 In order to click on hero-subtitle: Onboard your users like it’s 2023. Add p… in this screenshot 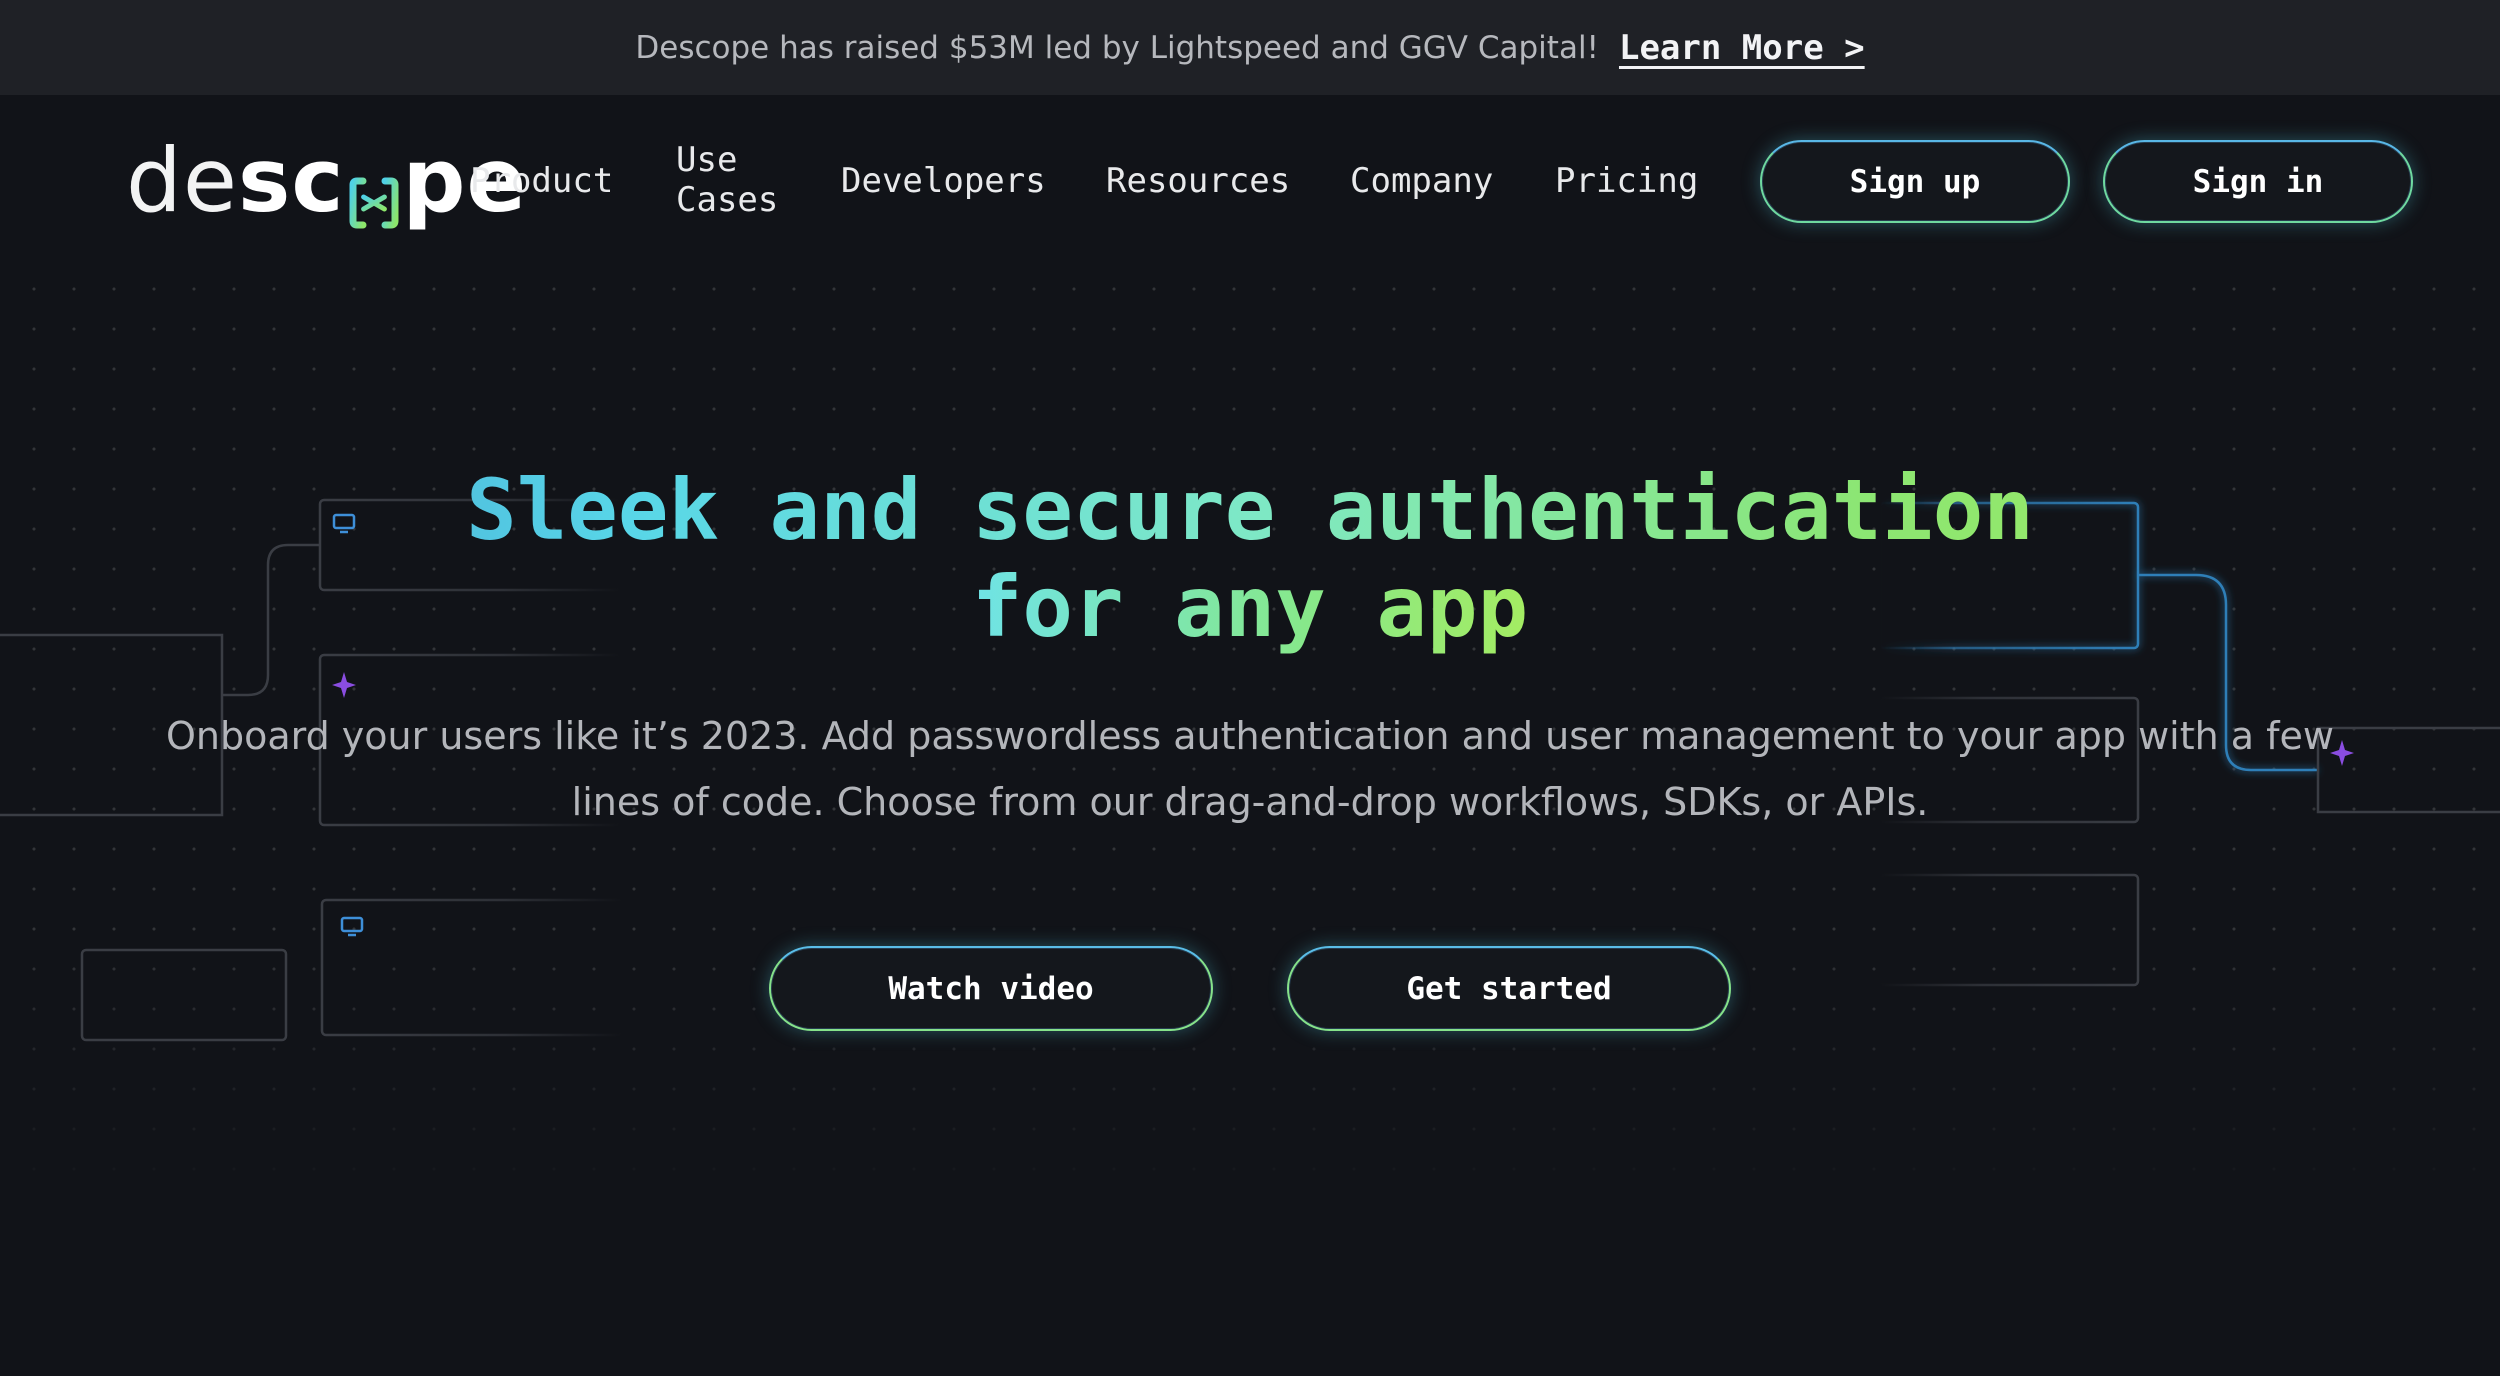, I will do `click(1250, 769)`.